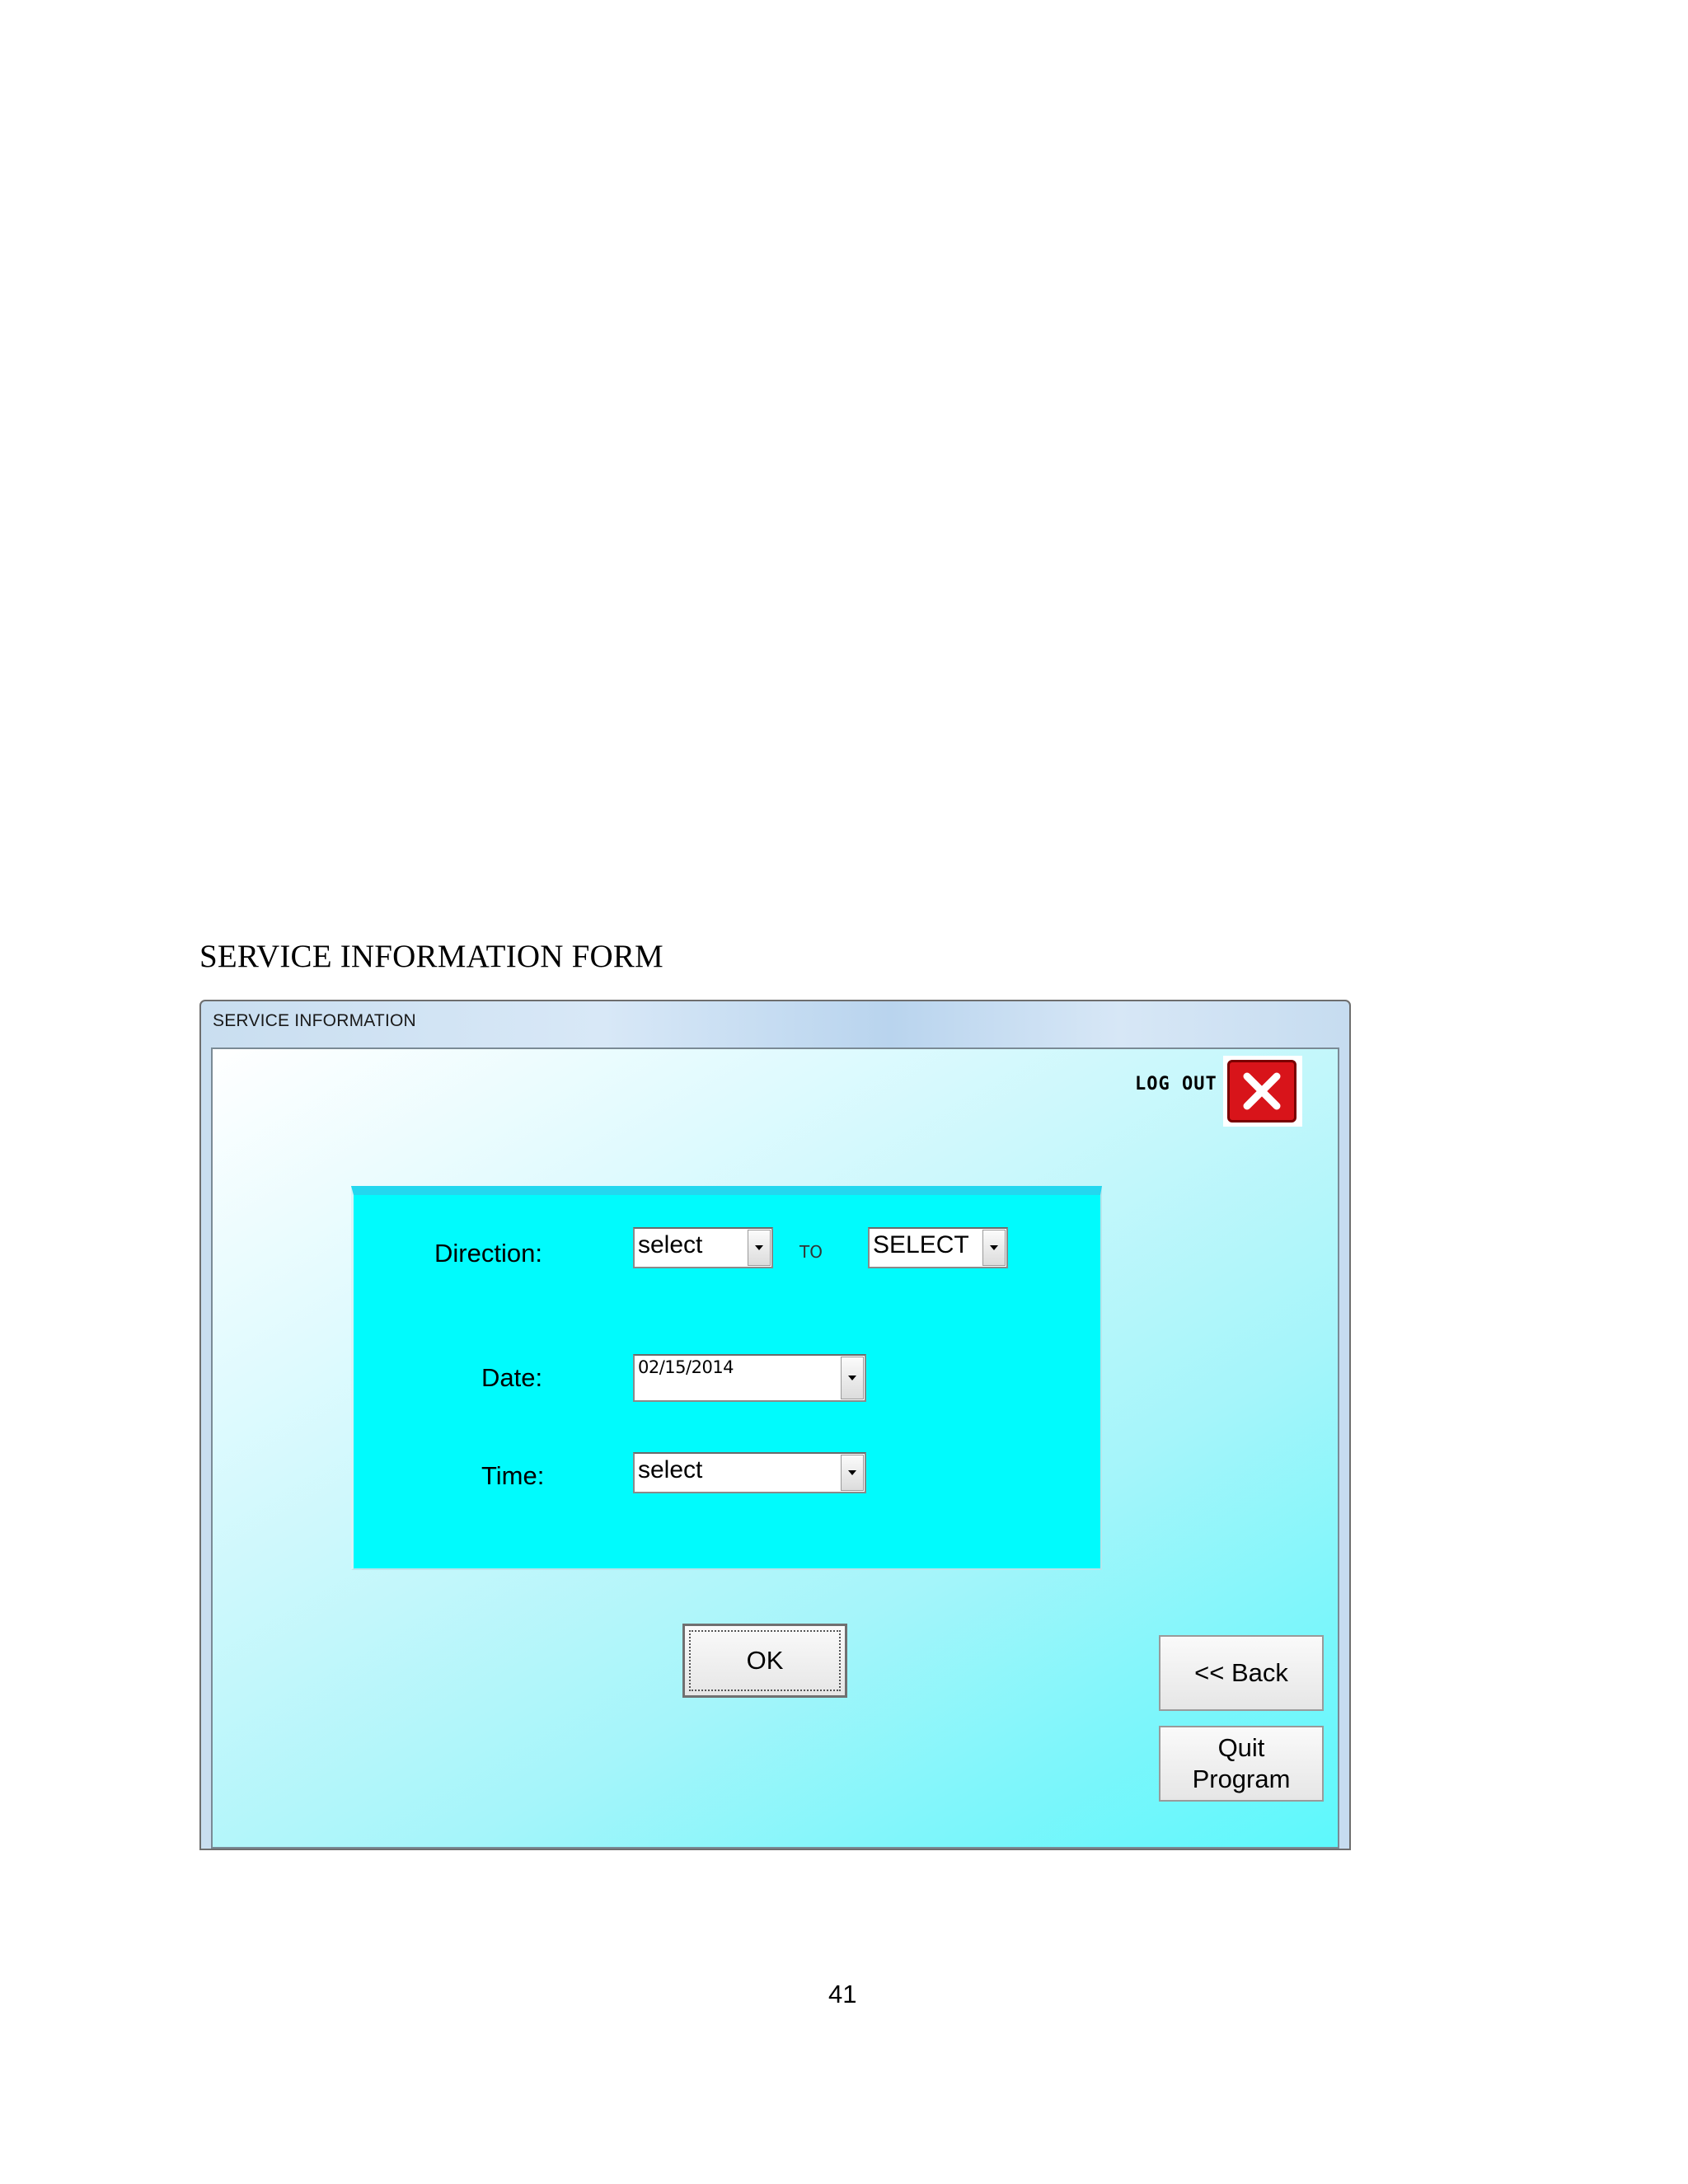 The height and width of the screenshot is (2184, 1688). I want to click on back-button: << Back, so click(1241, 1673).